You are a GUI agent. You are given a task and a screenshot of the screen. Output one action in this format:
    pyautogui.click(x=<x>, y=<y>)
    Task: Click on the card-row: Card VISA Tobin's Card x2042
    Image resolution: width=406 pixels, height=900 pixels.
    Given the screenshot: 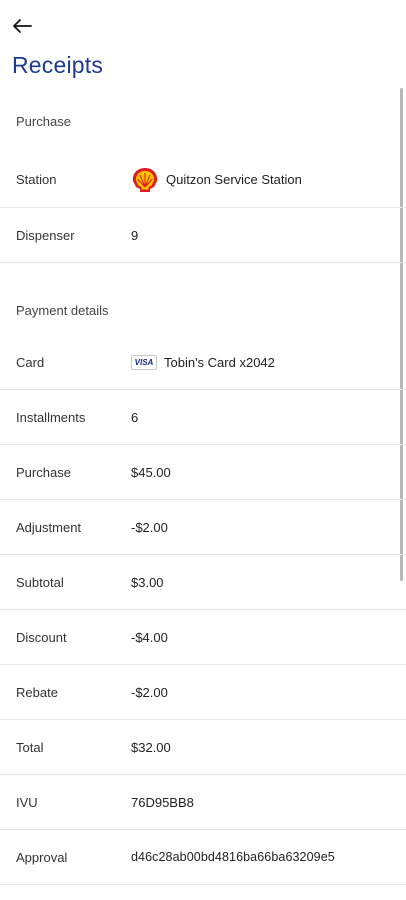 What is the action you would take?
    pyautogui.click(x=203, y=362)
    